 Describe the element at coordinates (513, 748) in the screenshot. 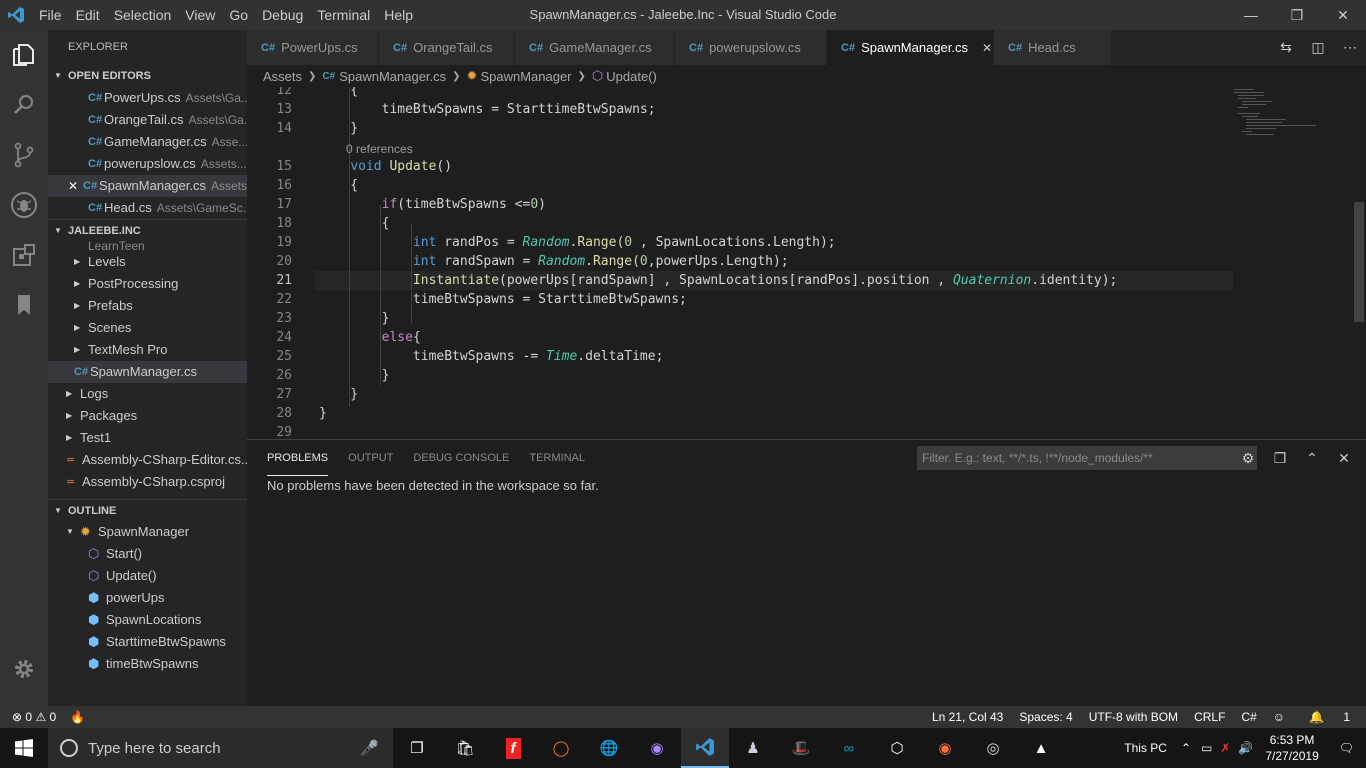

I see `app-f-icon: f` at that location.